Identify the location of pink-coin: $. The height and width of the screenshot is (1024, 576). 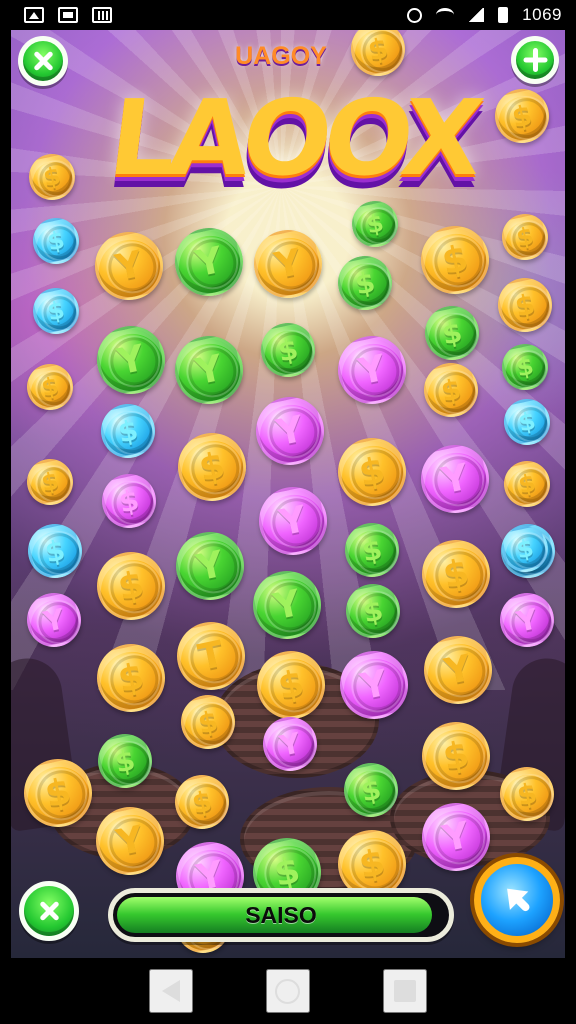
(129, 501).